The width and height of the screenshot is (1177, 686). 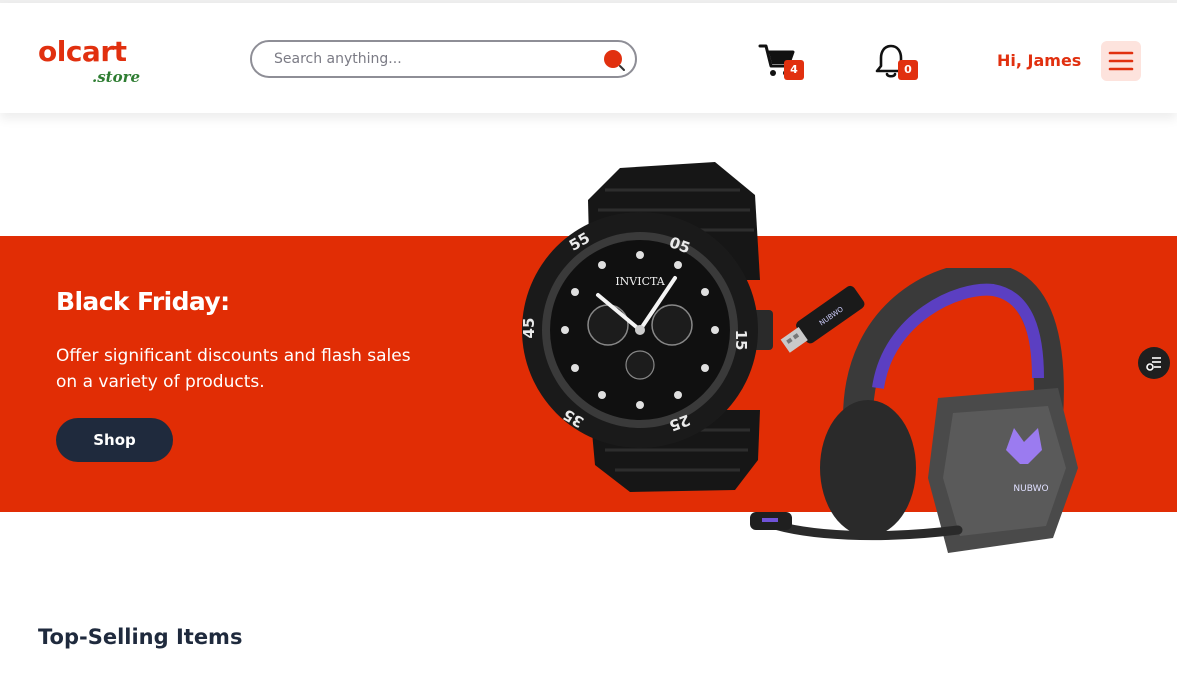 I want to click on menu-button, so click(x=1121, y=61).